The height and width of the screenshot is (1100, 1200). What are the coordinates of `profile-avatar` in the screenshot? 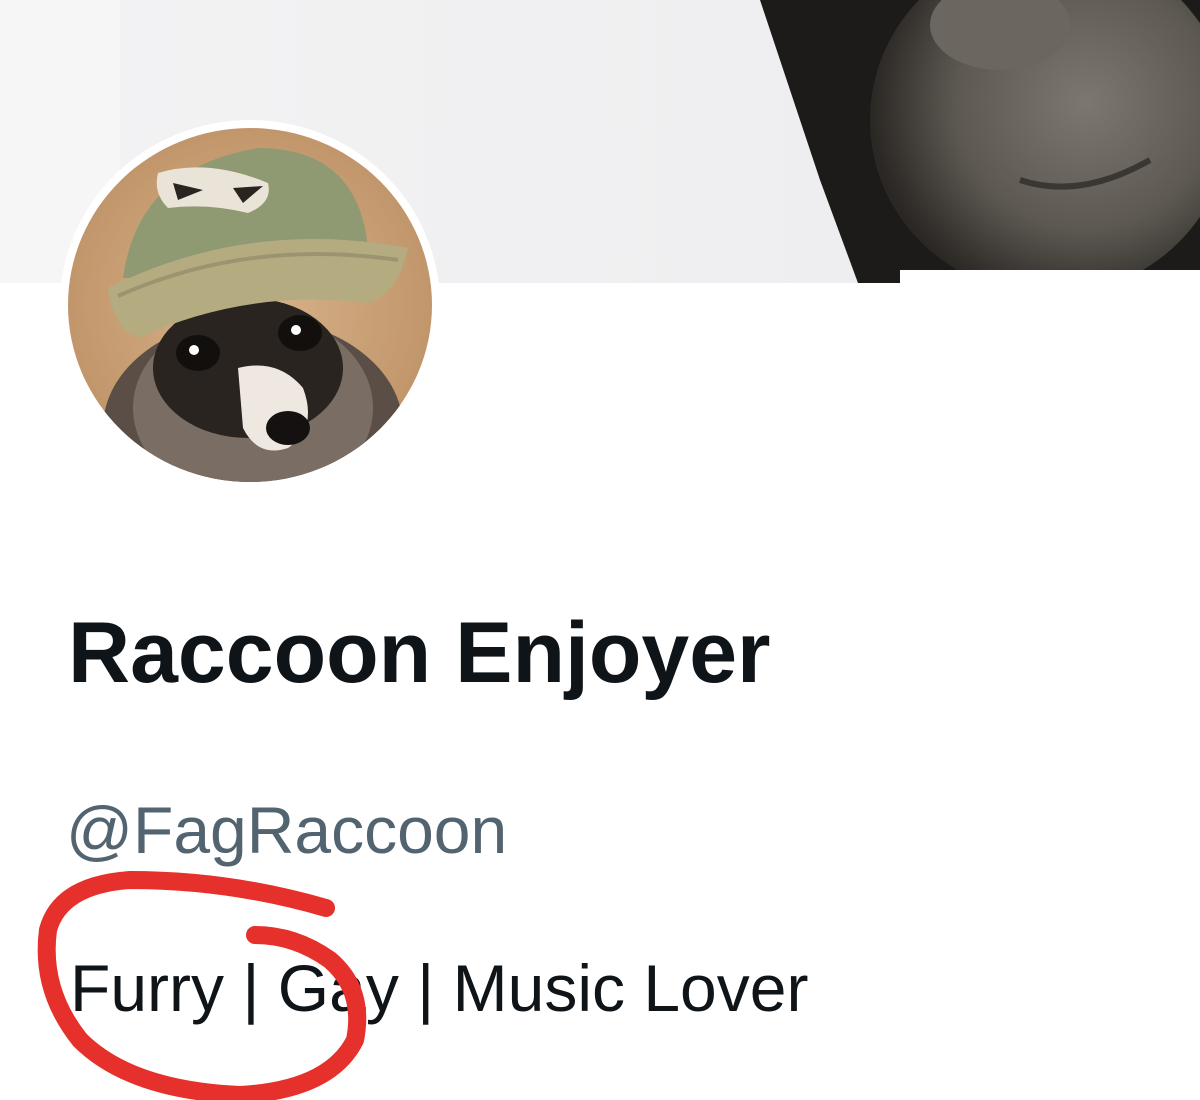 It's located at (250, 305).